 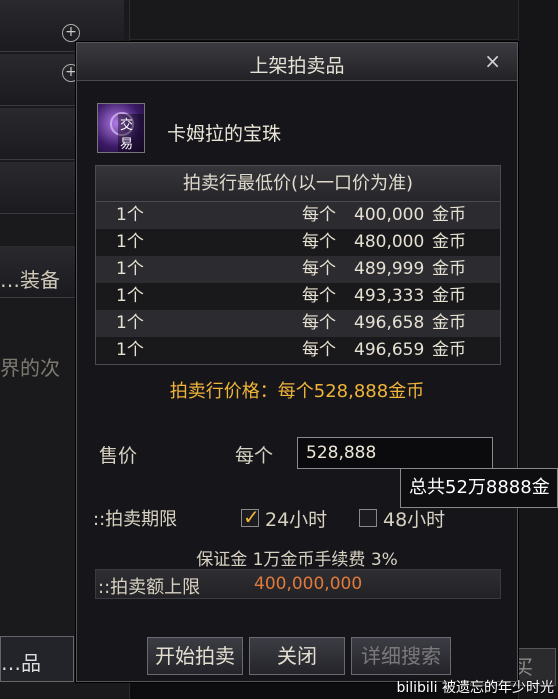 I want to click on duration-24h-checkbox, so click(x=250, y=517).